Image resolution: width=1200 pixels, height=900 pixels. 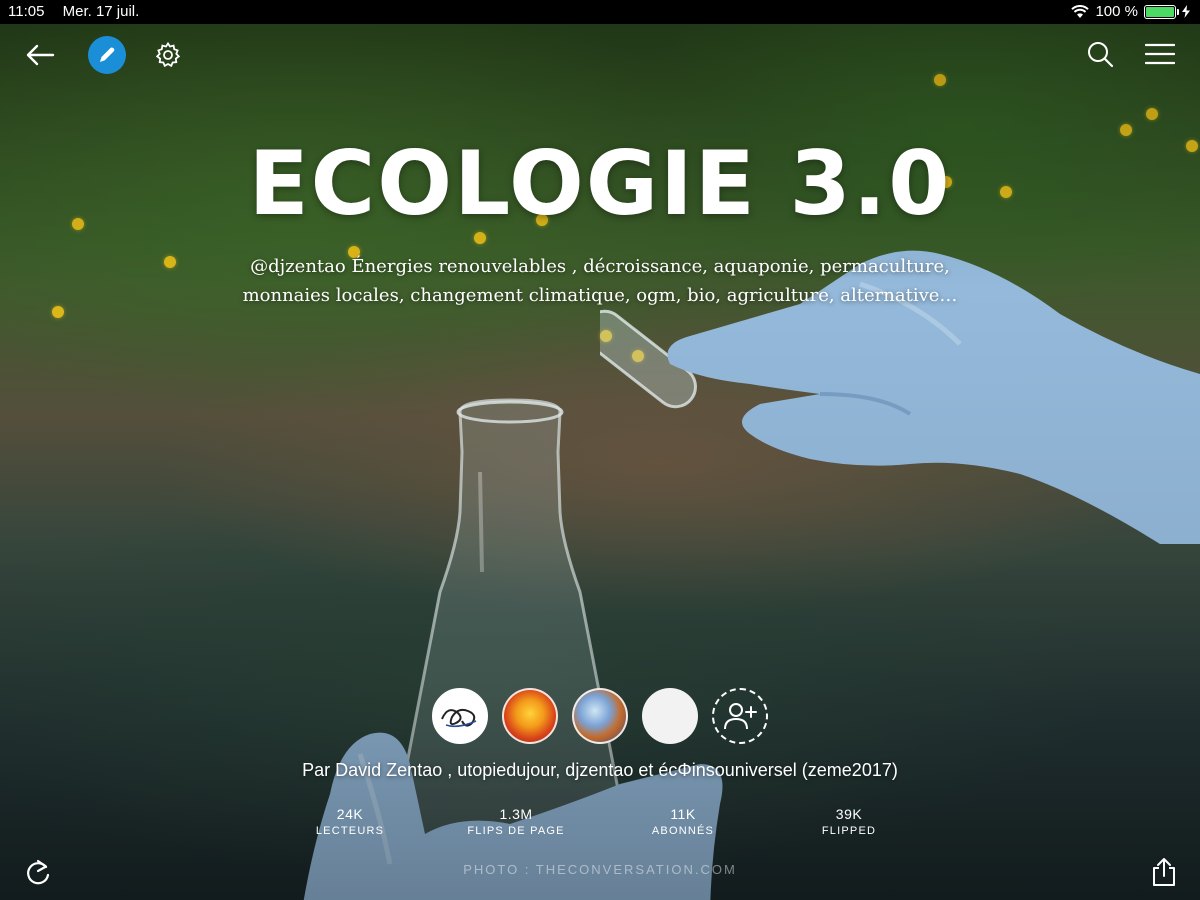 I want to click on edit-button, so click(x=107, y=55).